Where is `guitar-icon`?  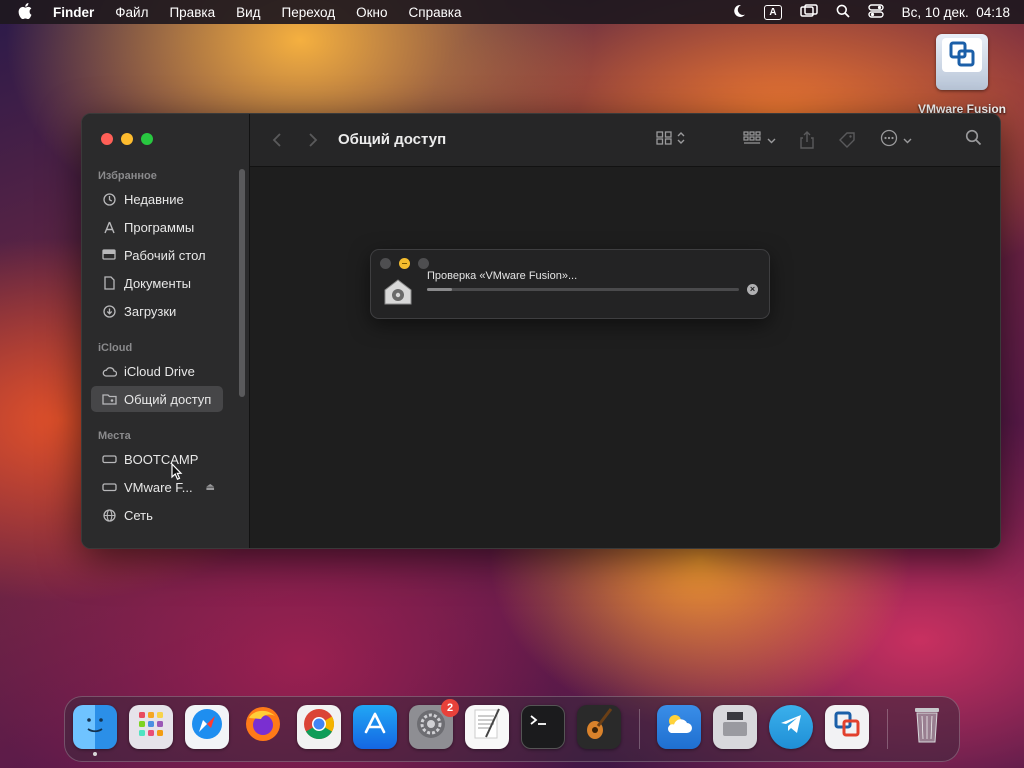
guitar-icon is located at coordinates (599, 727).